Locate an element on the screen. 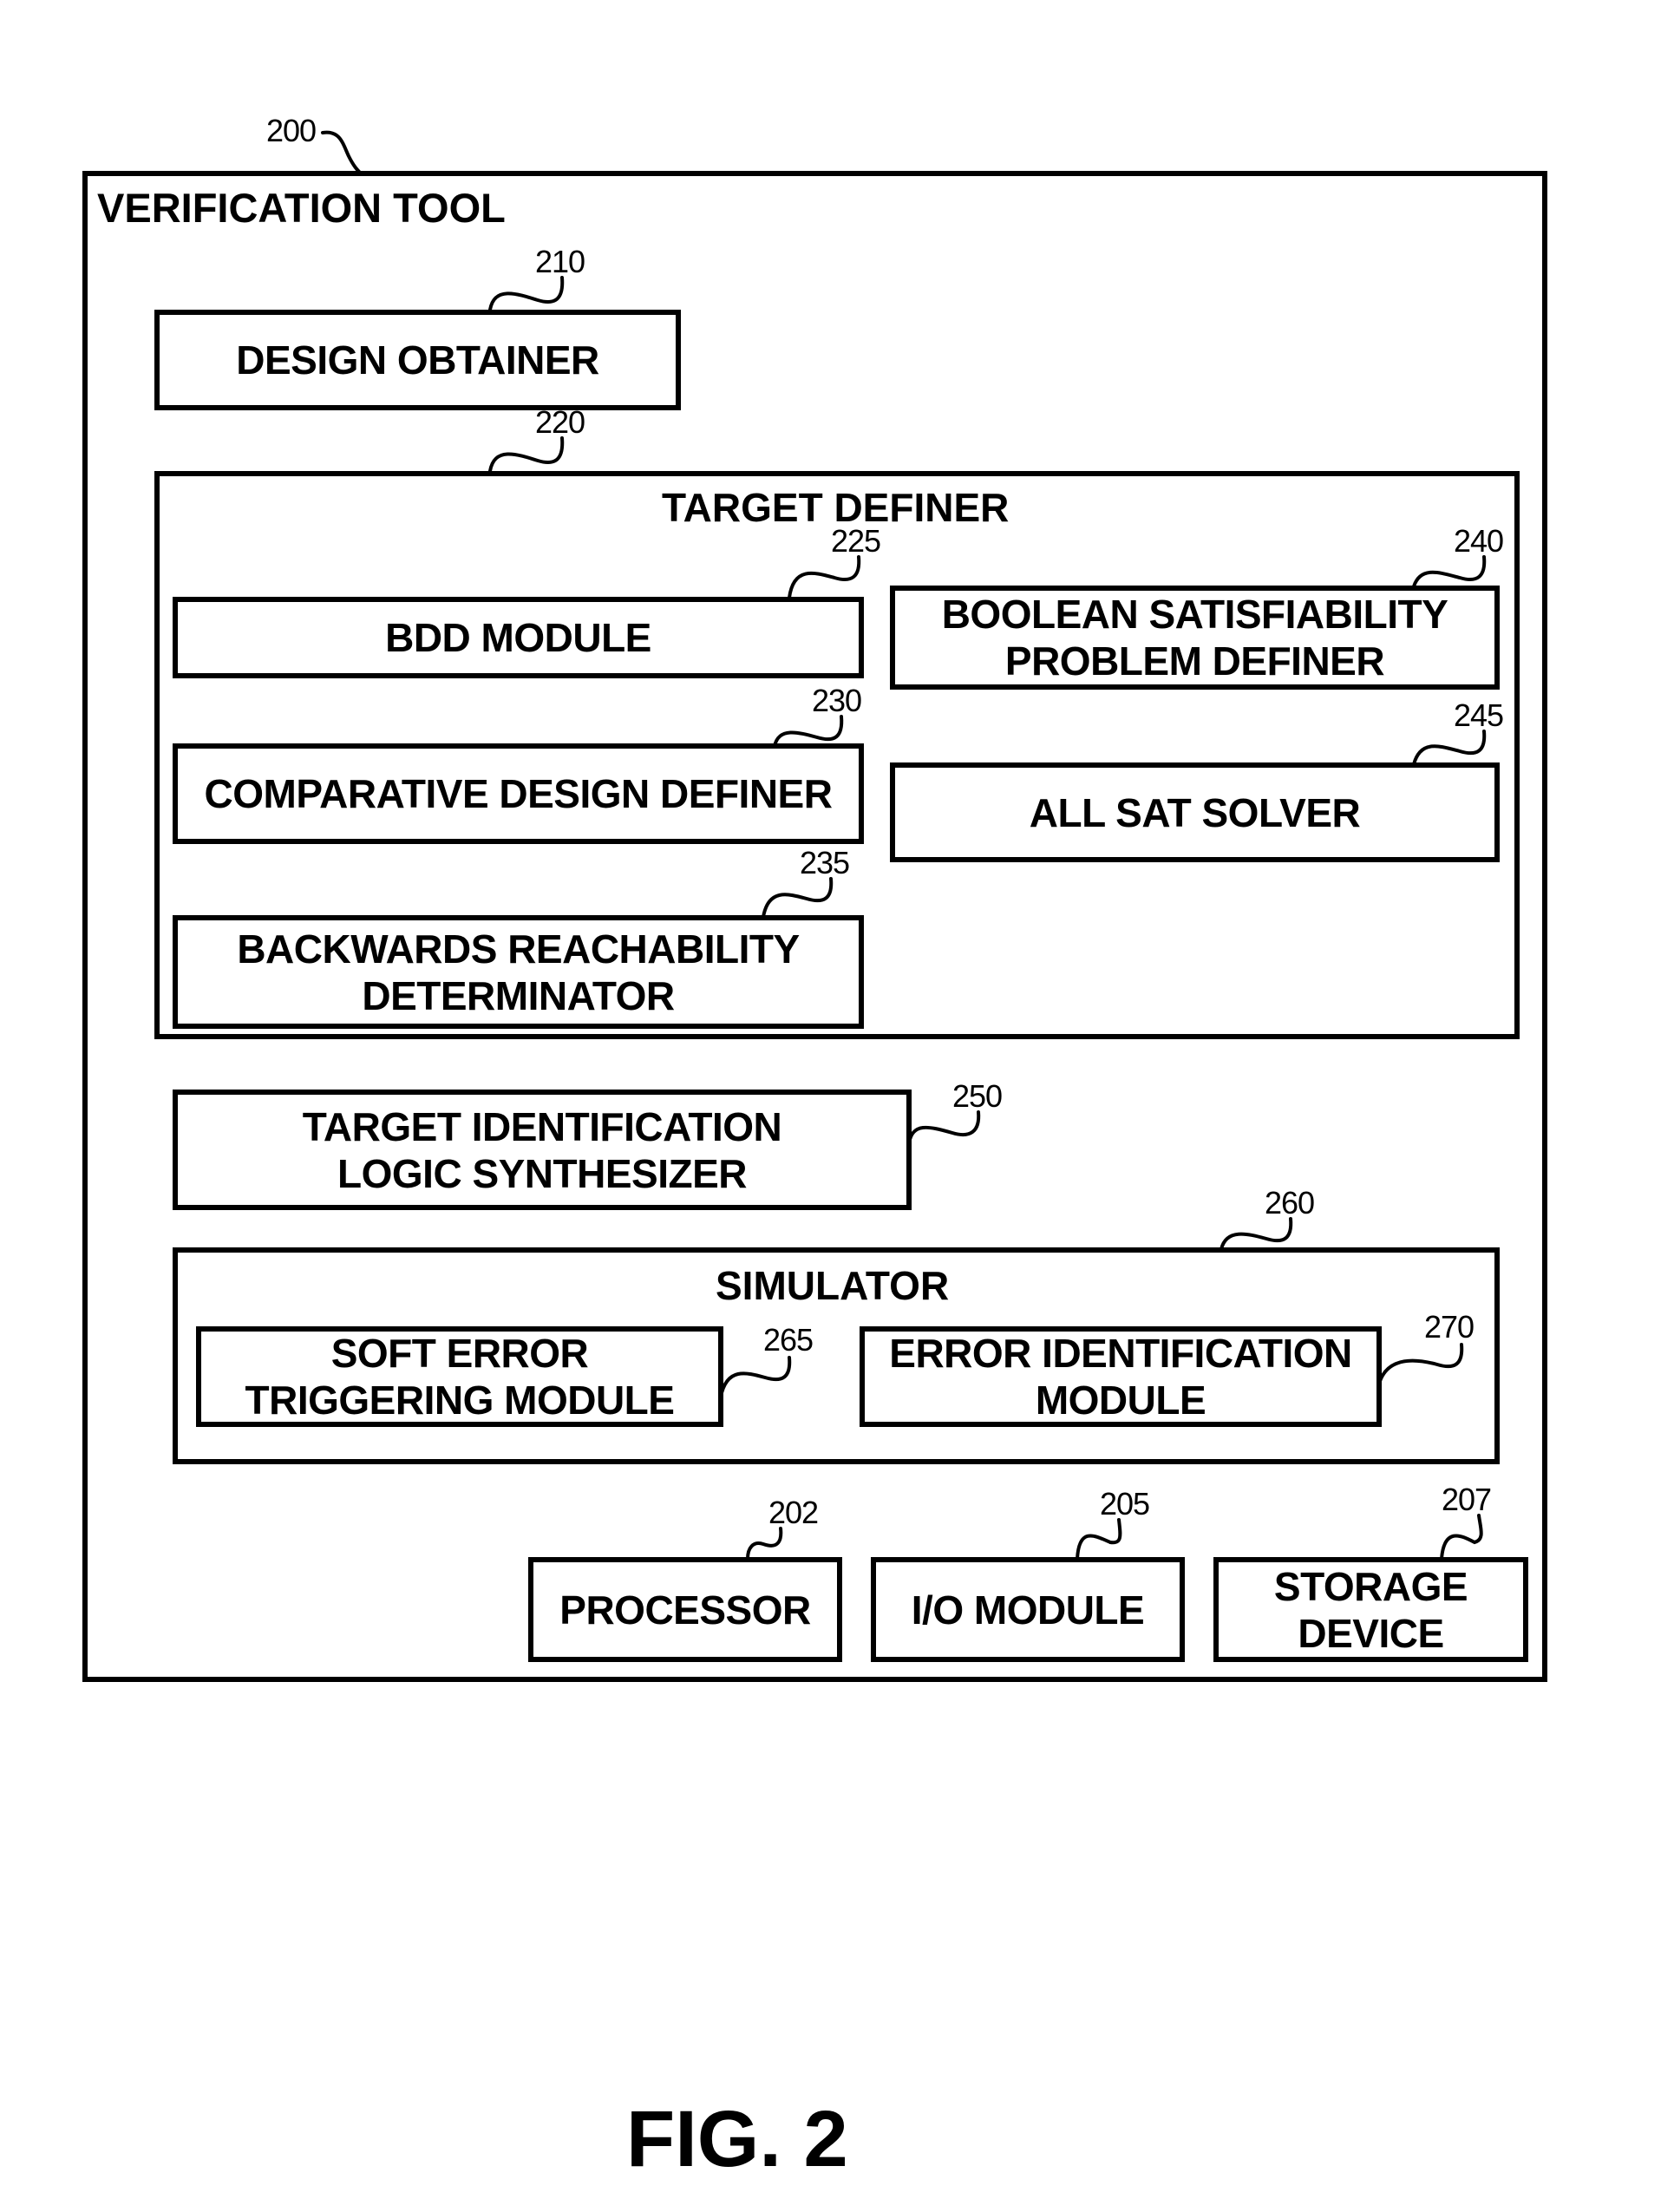 This screenshot has height=2212, width=1674. soft-error-triggering-box: SOFT ERROR TRIGGERING MODULE is located at coordinates (459, 1376).